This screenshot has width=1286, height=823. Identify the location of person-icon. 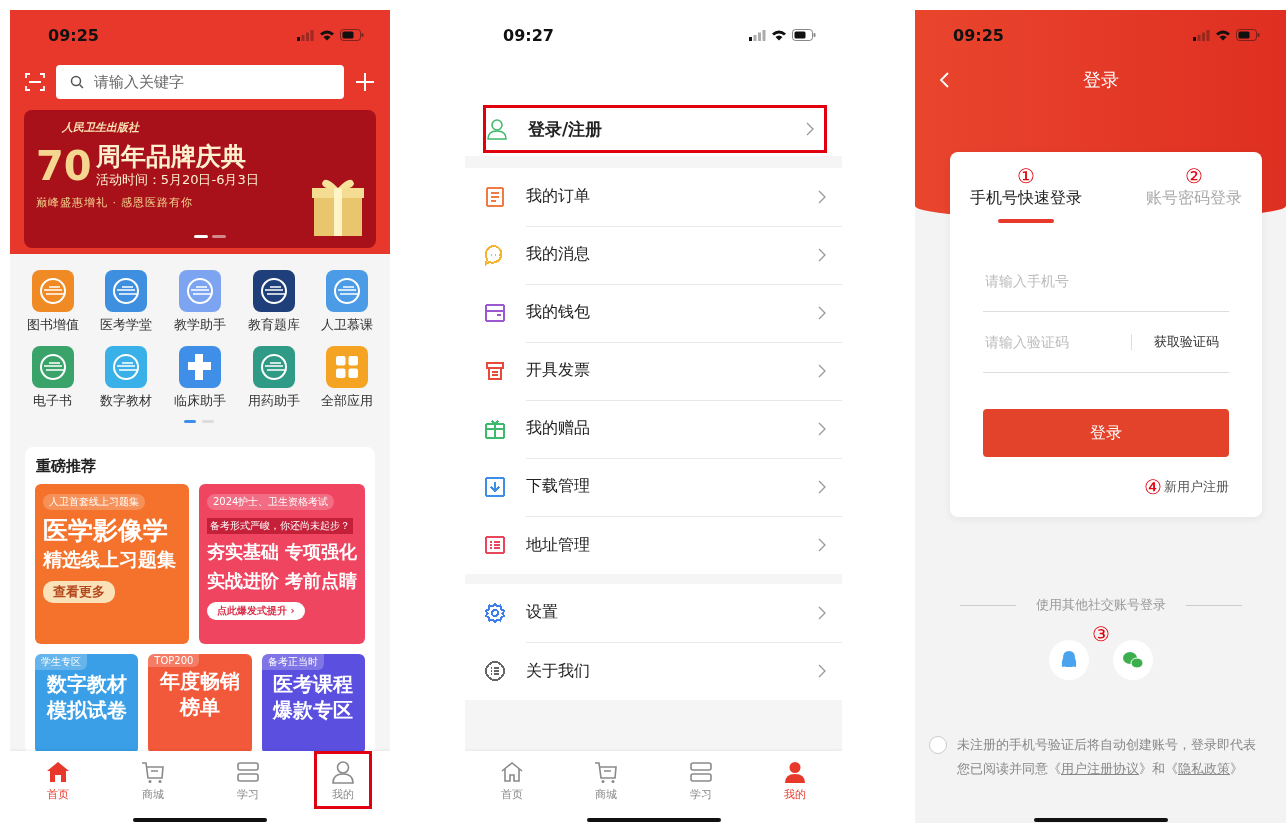
(342, 771).